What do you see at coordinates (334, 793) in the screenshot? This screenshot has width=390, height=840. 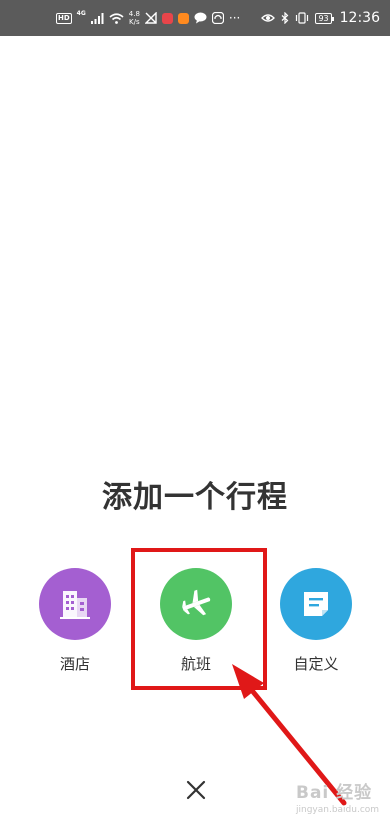 I see `watermark-brand: Bai 经验` at bounding box center [334, 793].